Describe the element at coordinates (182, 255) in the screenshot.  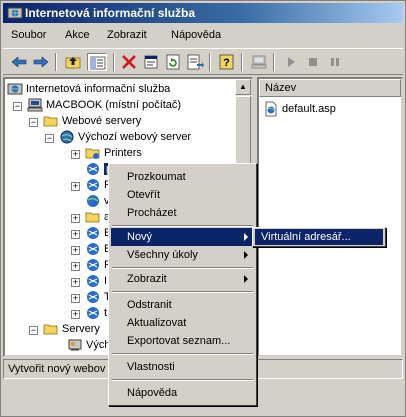
I see `menu-item-vsechny-ukoly: Všechny úkoly` at that location.